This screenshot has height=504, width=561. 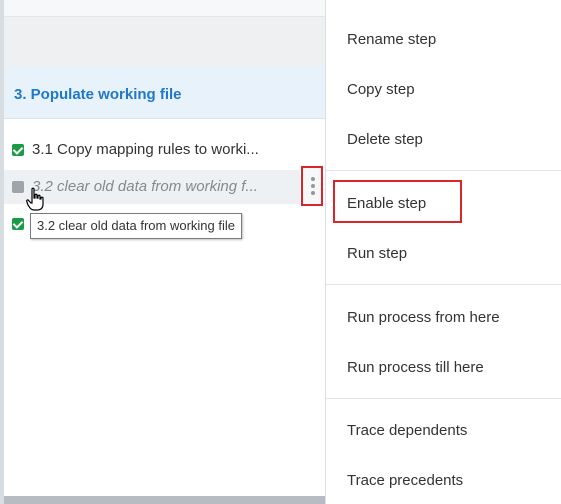 I want to click on hand-cursor-icon, so click(x=35, y=199).